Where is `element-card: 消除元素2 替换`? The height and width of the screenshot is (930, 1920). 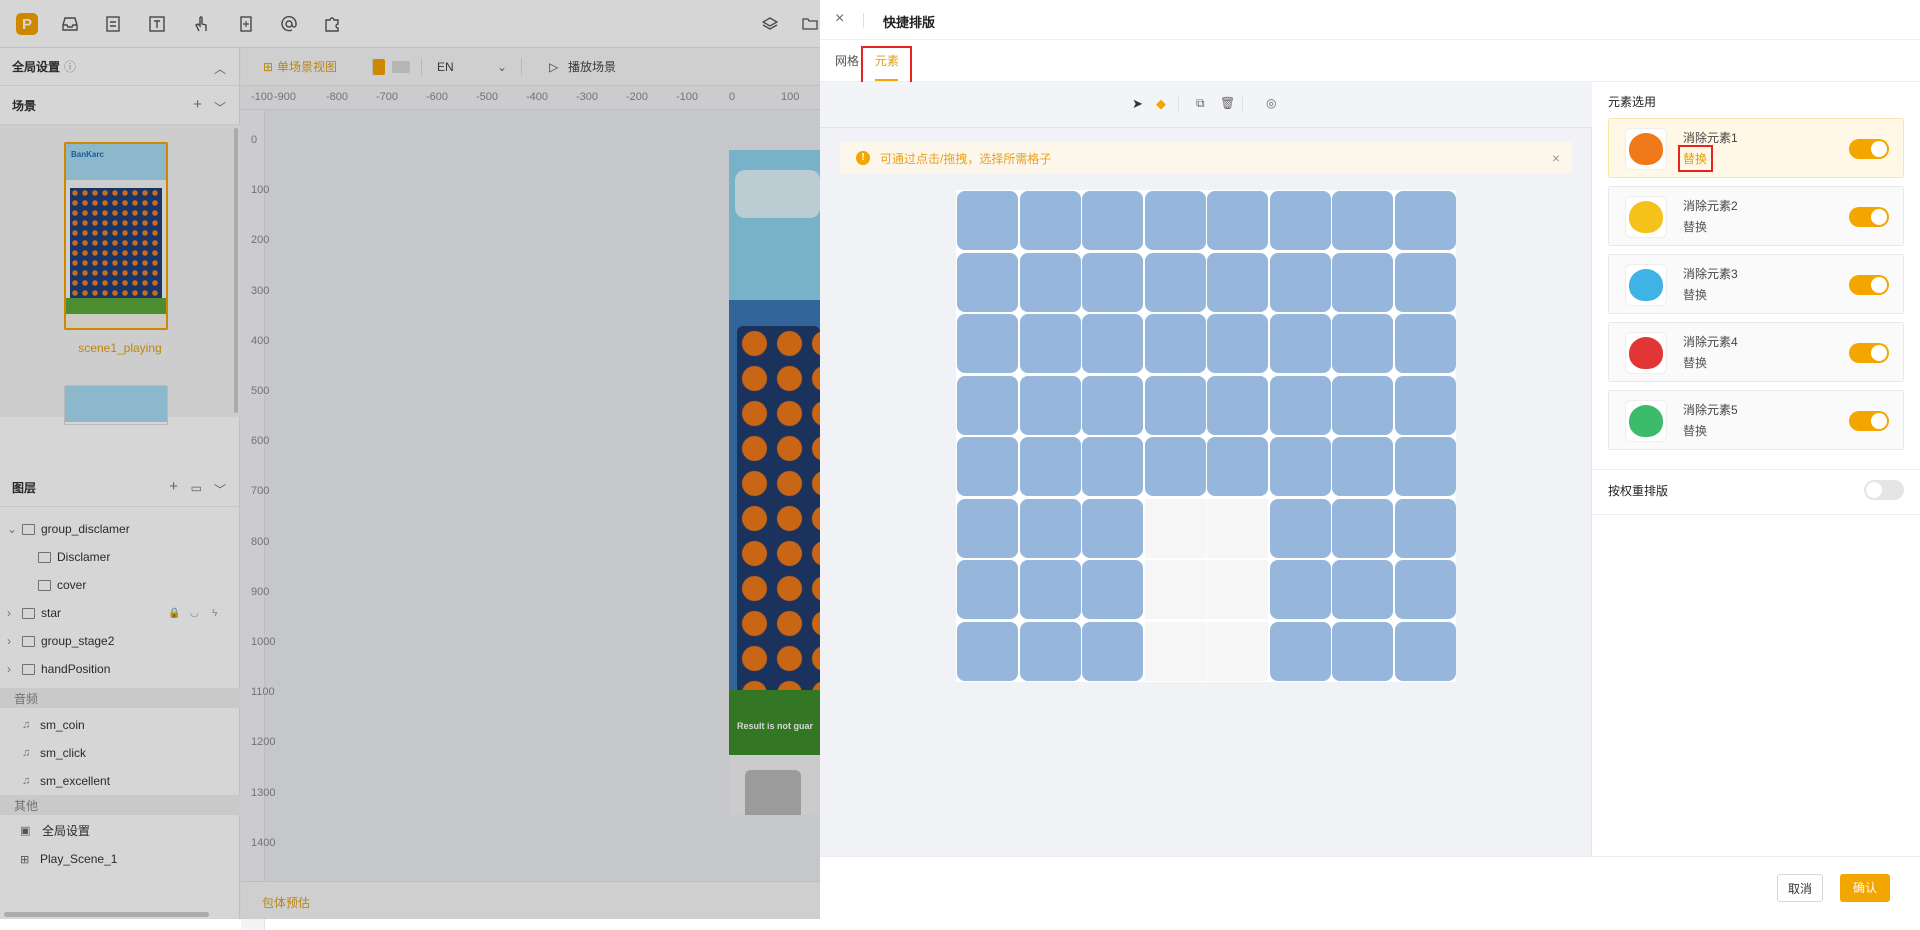
element-card: 消除元素2 替换 is located at coordinates (1756, 216).